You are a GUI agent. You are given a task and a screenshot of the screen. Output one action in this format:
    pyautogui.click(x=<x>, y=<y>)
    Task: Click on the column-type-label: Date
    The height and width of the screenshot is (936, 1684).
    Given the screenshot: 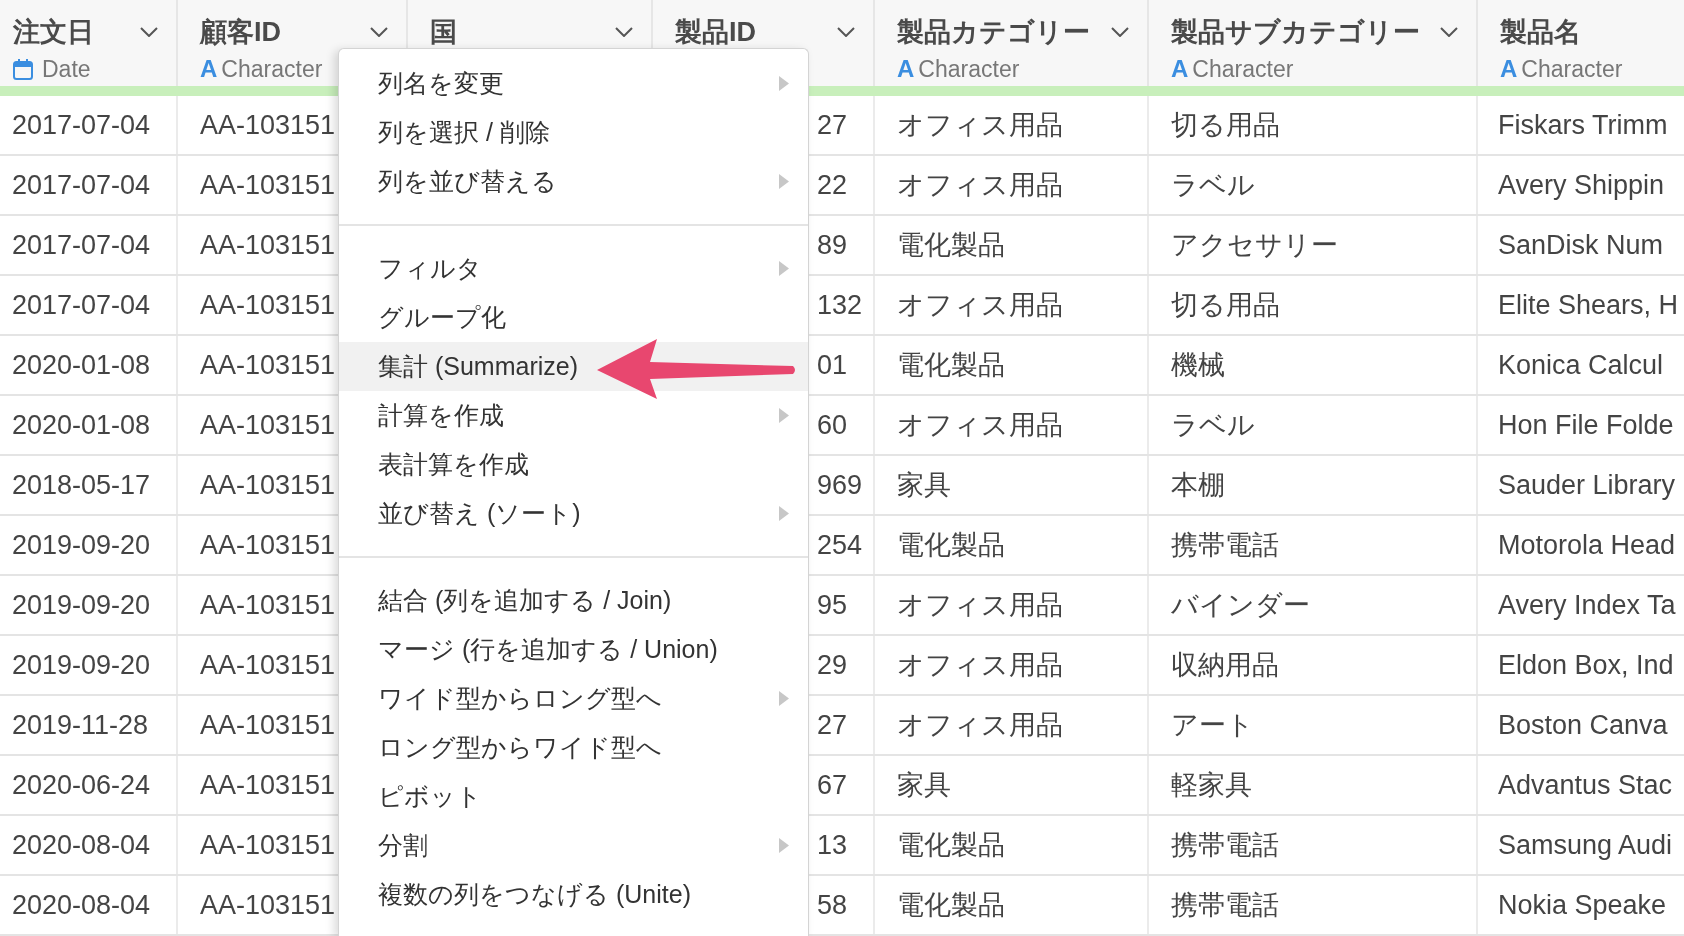 What is the action you would take?
    pyautogui.click(x=66, y=69)
    